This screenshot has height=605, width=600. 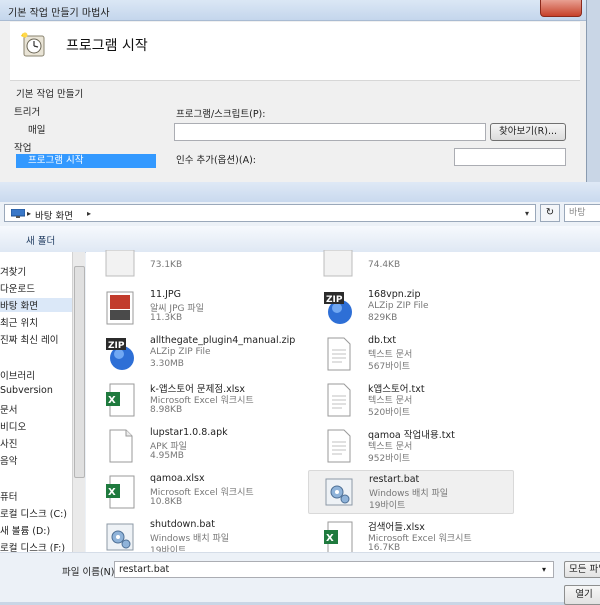 I want to click on list-item: 73.1KB, so click(x=190, y=264).